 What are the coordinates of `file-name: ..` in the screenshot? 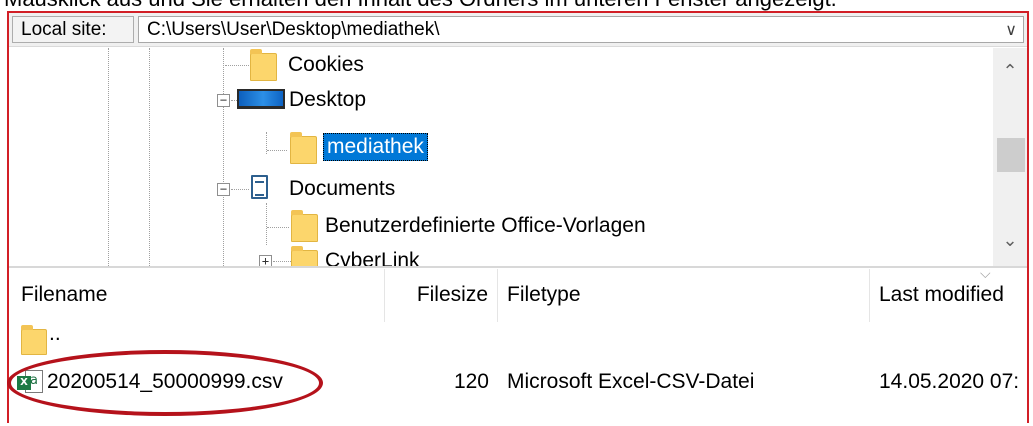 It's located at (55, 333).